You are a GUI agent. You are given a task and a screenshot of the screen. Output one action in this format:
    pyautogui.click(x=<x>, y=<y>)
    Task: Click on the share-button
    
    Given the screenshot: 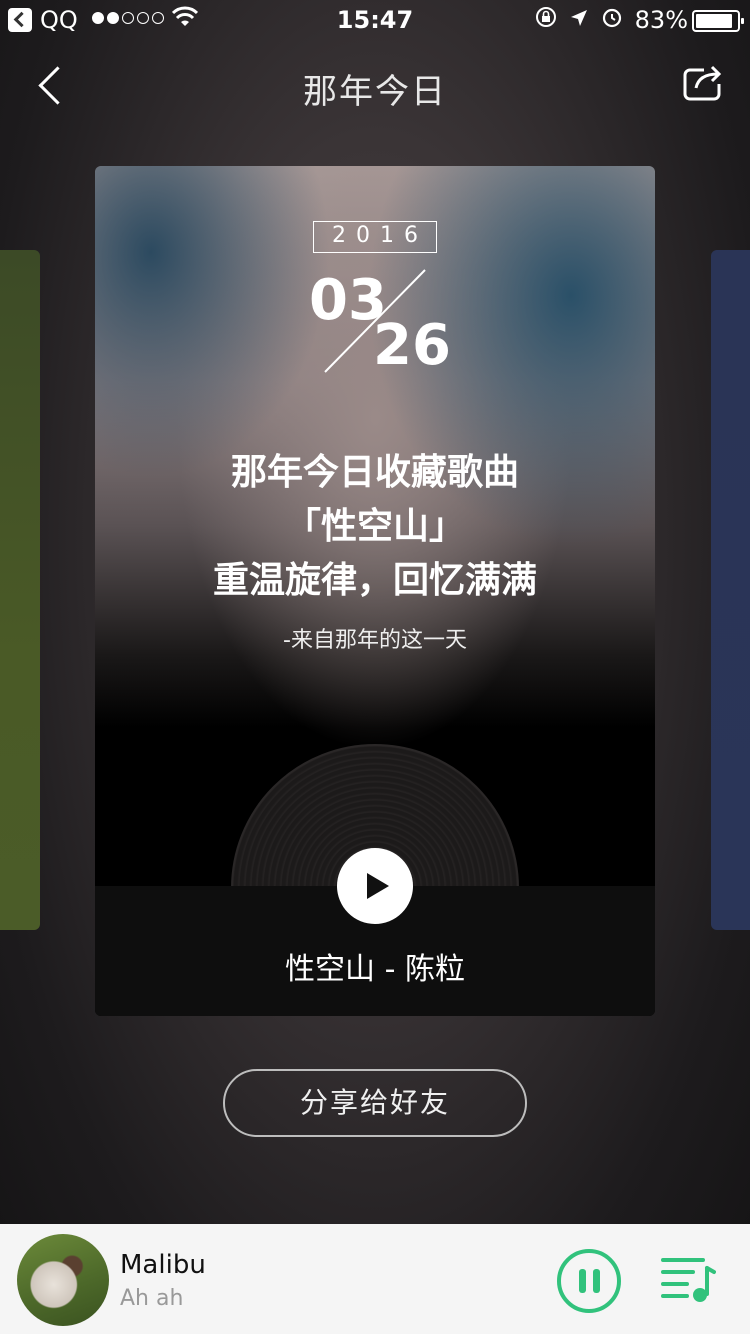 What is the action you would take?
    pyautogui.click(x=703, y=83)
    